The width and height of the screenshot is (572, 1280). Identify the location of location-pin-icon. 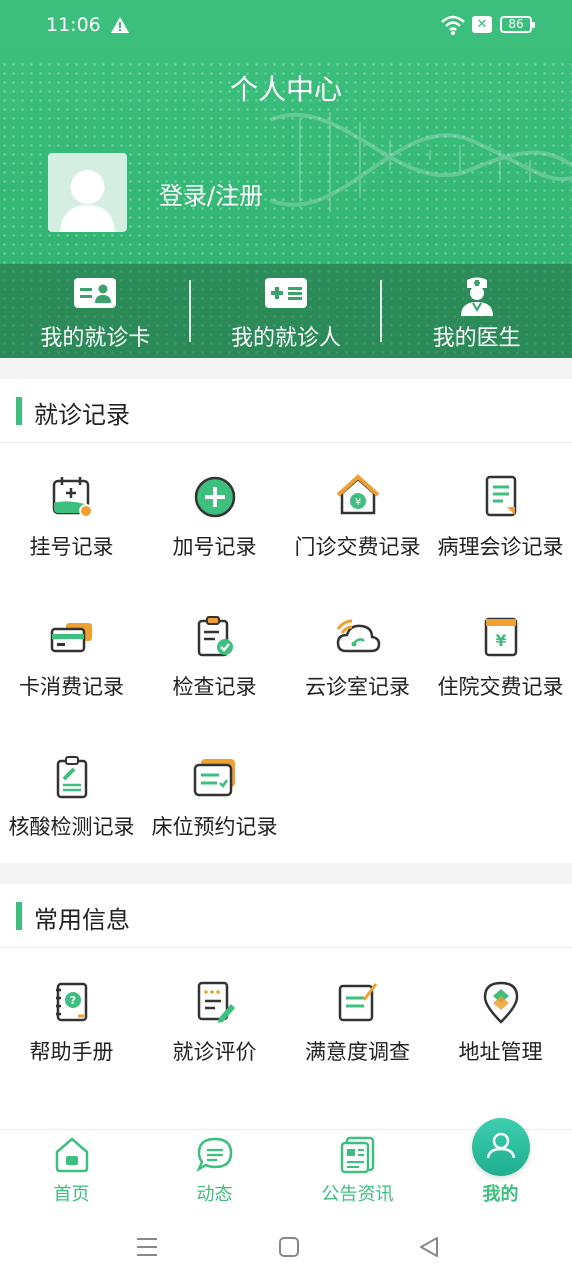
(500, 1002).